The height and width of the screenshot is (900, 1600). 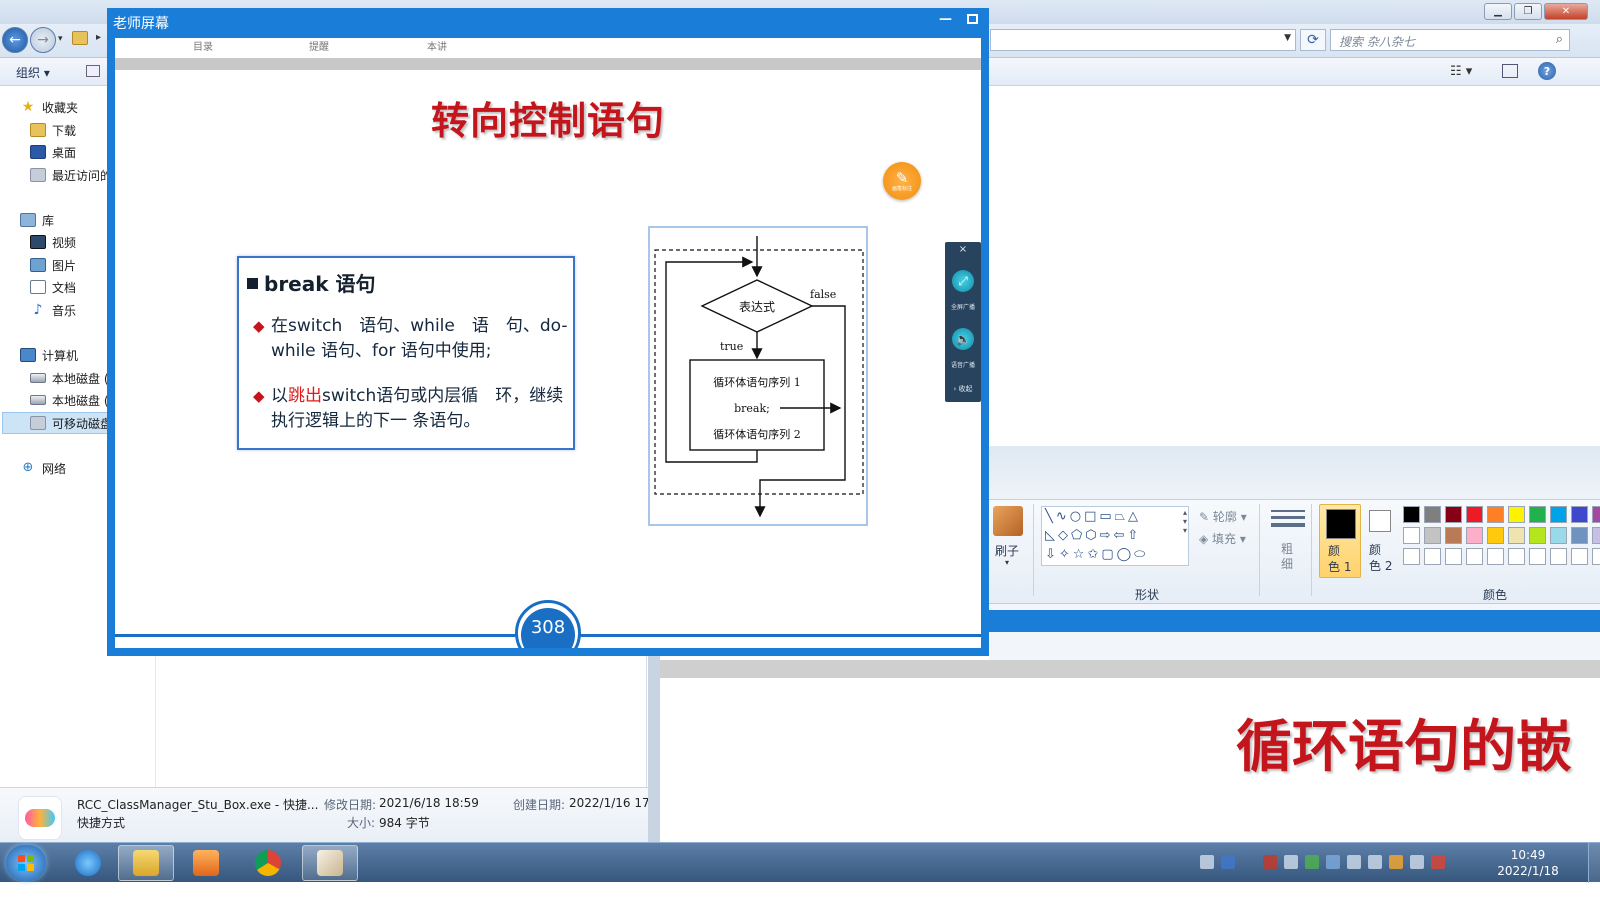 What do you see at coordinates (1222, 538) in the screenshot?
I see `fill-option: ◈ 填充 ▾` at bounding box center [1222, 538].